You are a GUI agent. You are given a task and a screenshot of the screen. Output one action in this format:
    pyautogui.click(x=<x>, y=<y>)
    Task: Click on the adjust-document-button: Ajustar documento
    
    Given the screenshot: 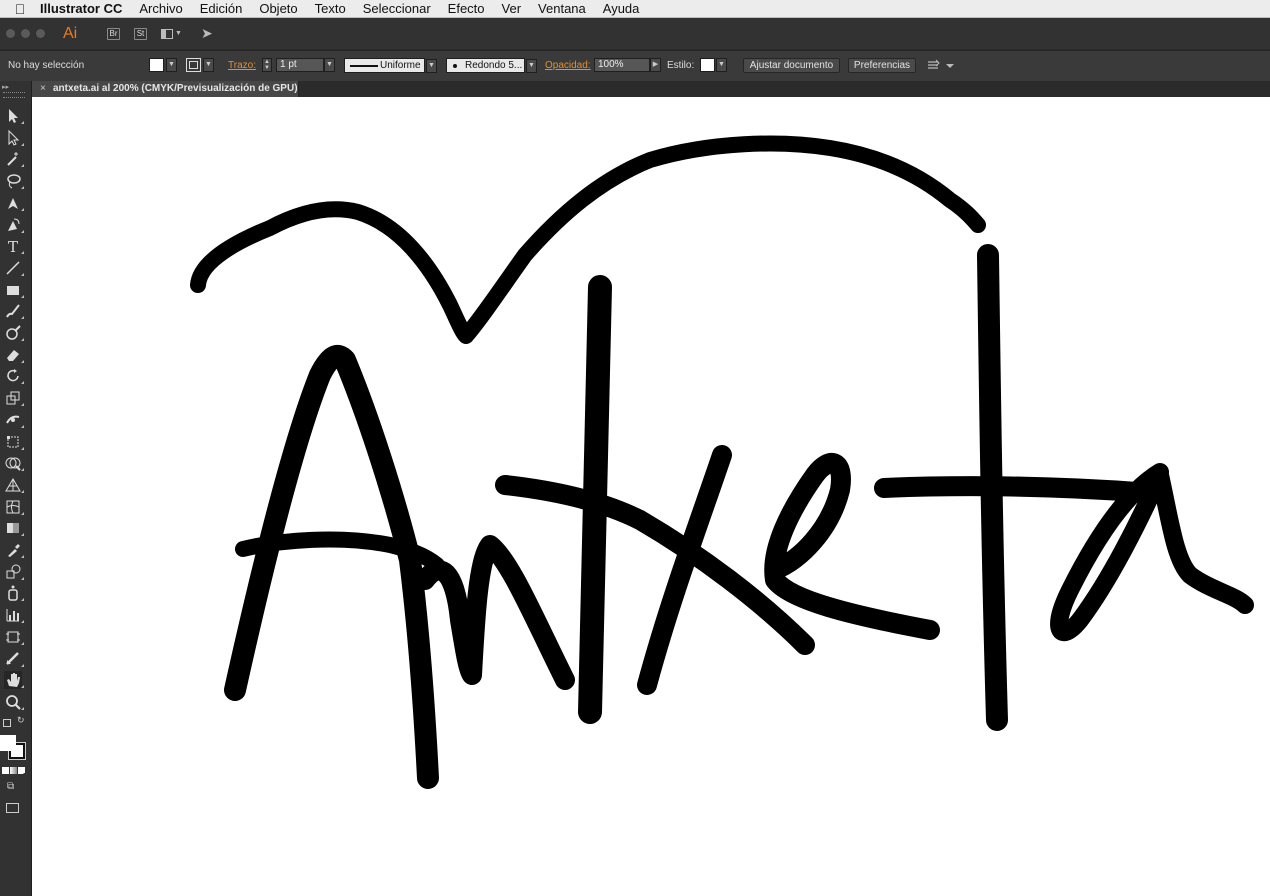 What is the action you would take?
    pyautogui.click(x=791, y=65)
    